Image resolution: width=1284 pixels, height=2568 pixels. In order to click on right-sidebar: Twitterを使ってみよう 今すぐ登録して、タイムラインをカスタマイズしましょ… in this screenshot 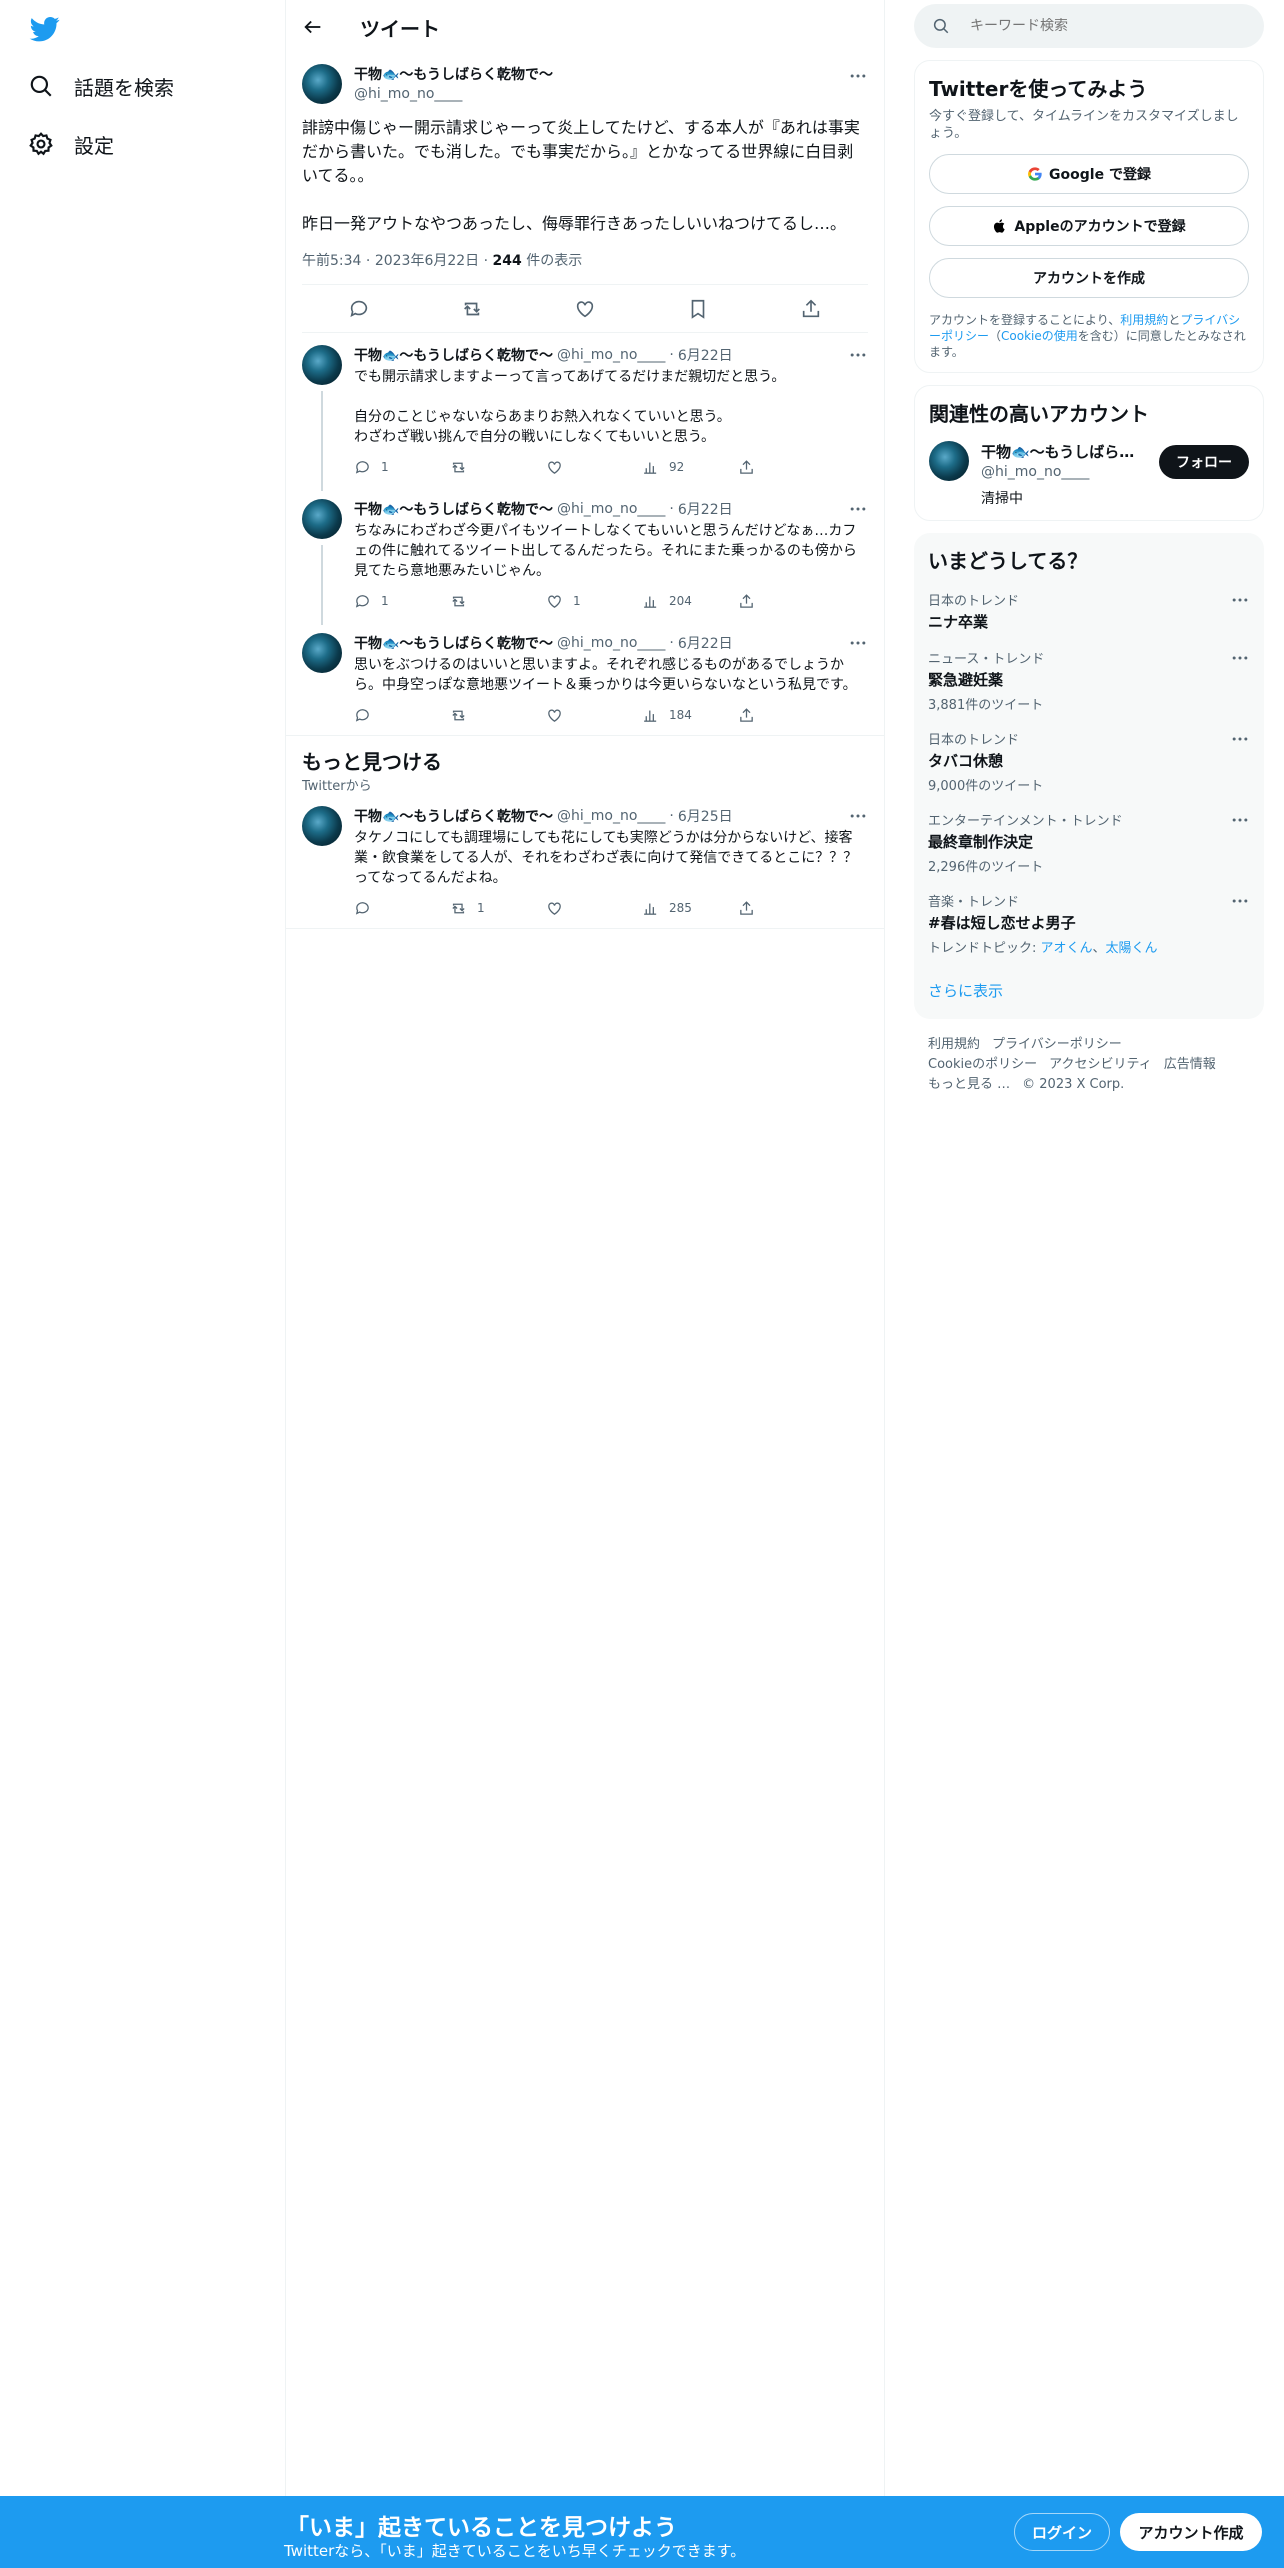, I will do `click(1089, 555)`.